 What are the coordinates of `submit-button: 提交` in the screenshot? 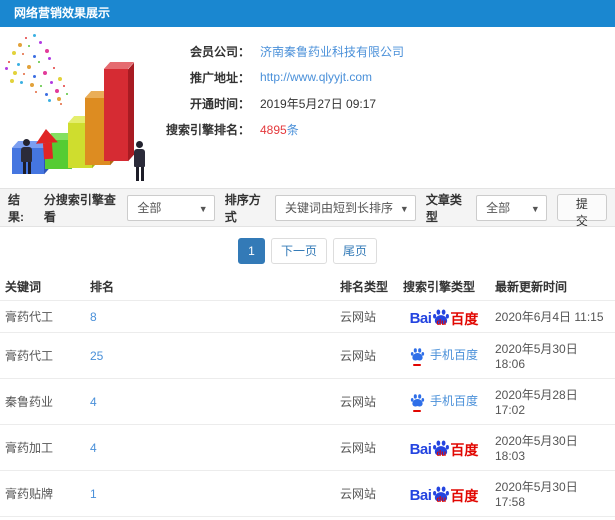 It's located at (581, 211).